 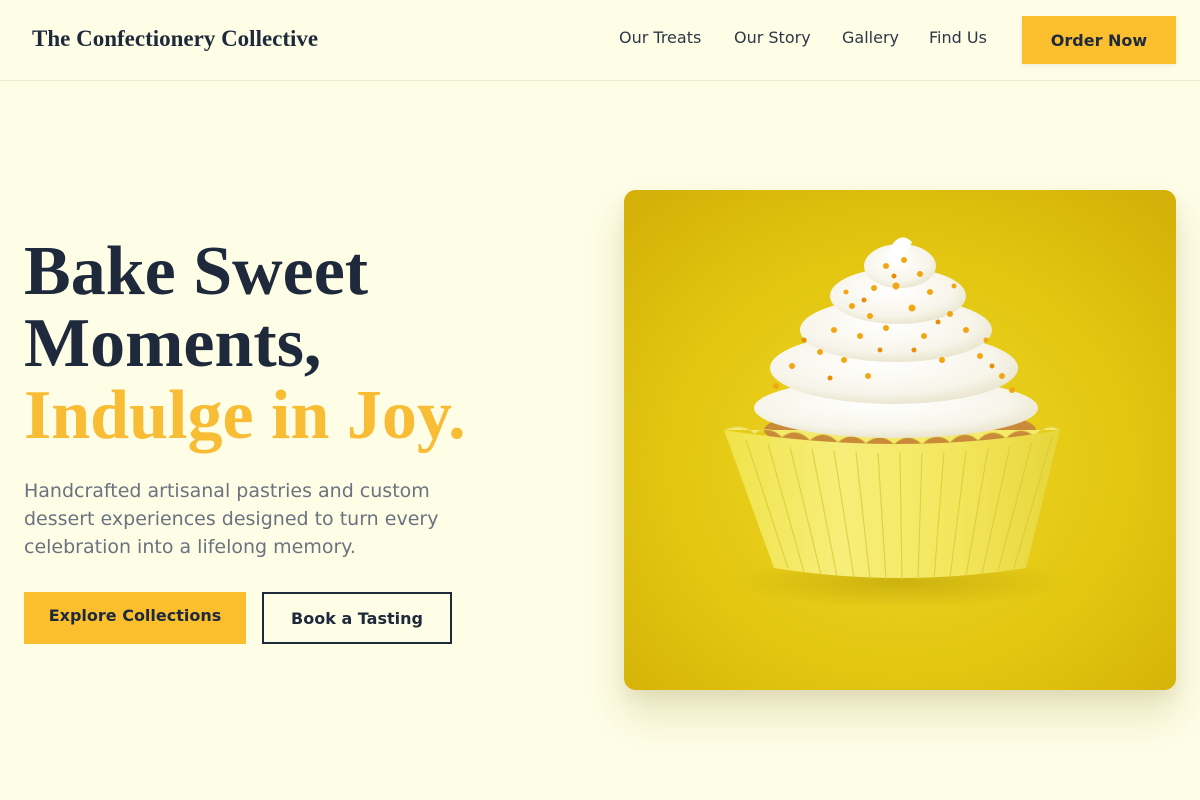 What do you see at coordinates (772, 37) in the screenshot?
I see `nav-our-story: Our Story` at bounding box center [772, 37].